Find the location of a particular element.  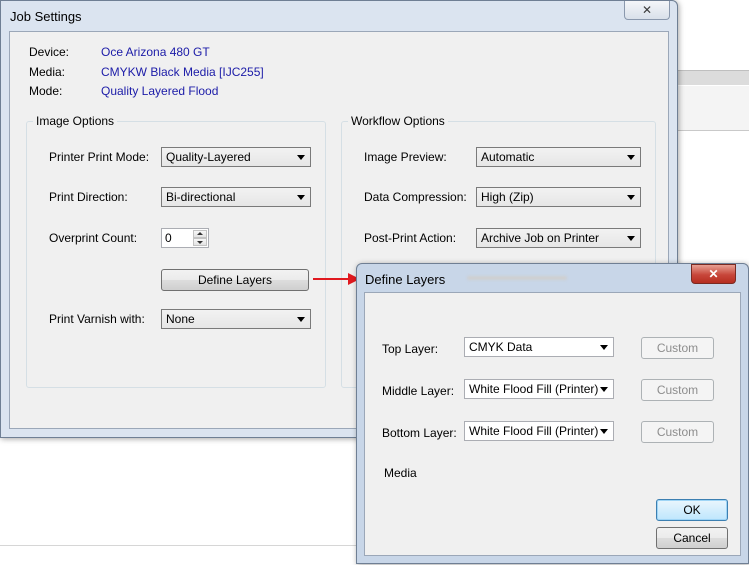

print-varnish-value: None is located at coordinates (180, 319).